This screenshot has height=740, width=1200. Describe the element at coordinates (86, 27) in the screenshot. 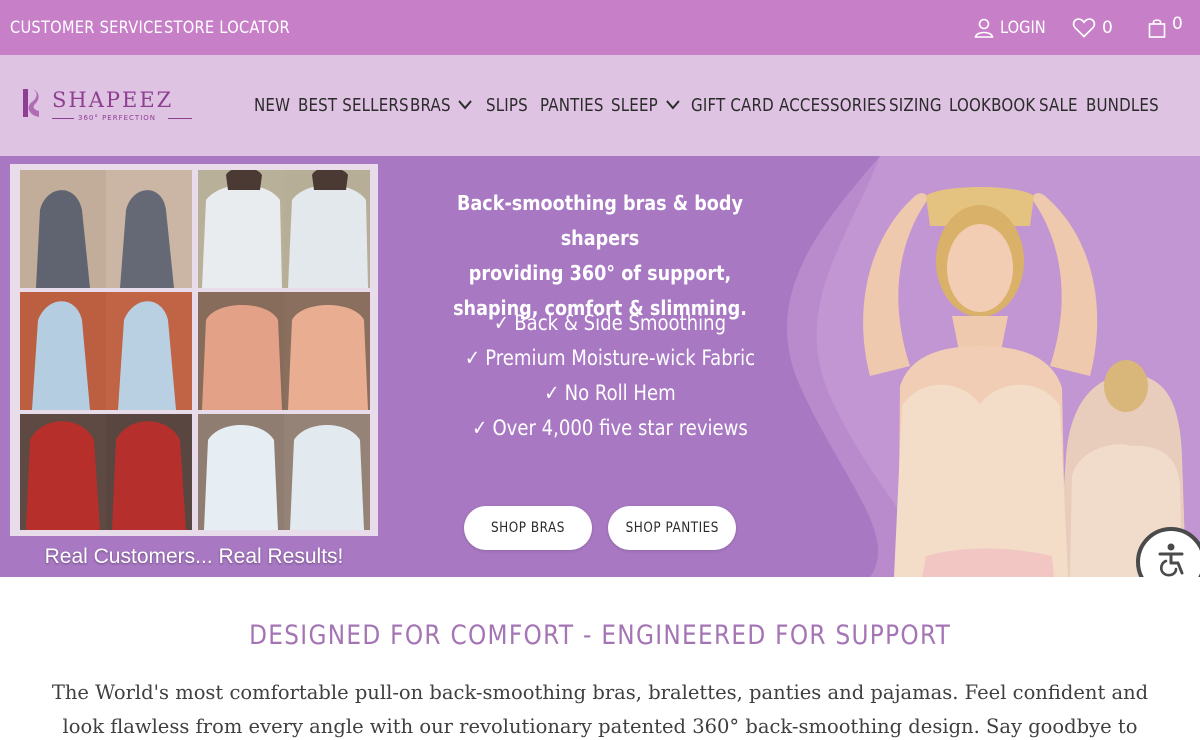

I see `customer-service-link: CUSTOMER SERVICE` at that location.